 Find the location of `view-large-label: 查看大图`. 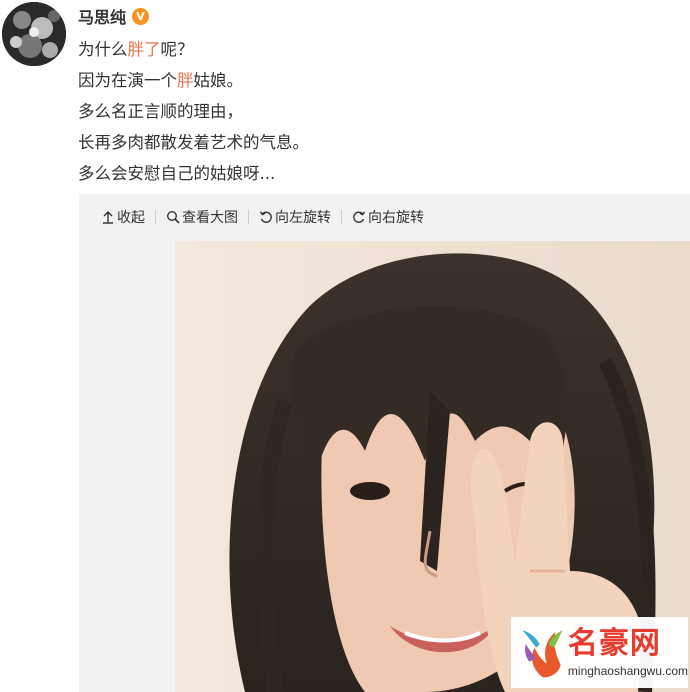

view-large-label: 查看大图 is located at coordinates (210, 218).